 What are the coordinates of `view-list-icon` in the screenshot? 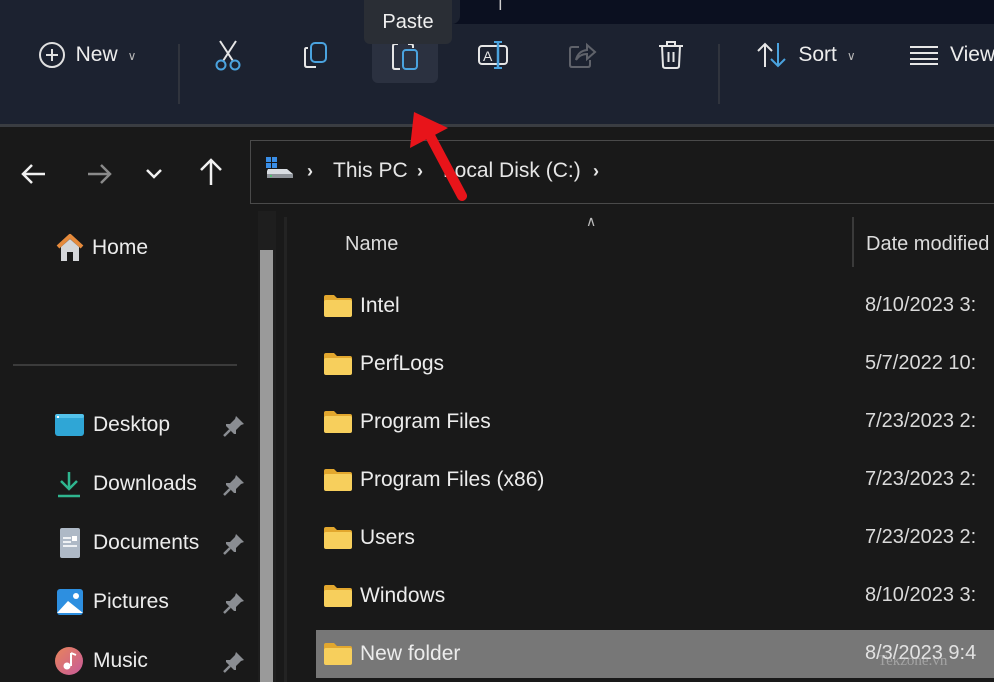 It's located at (924, 55).